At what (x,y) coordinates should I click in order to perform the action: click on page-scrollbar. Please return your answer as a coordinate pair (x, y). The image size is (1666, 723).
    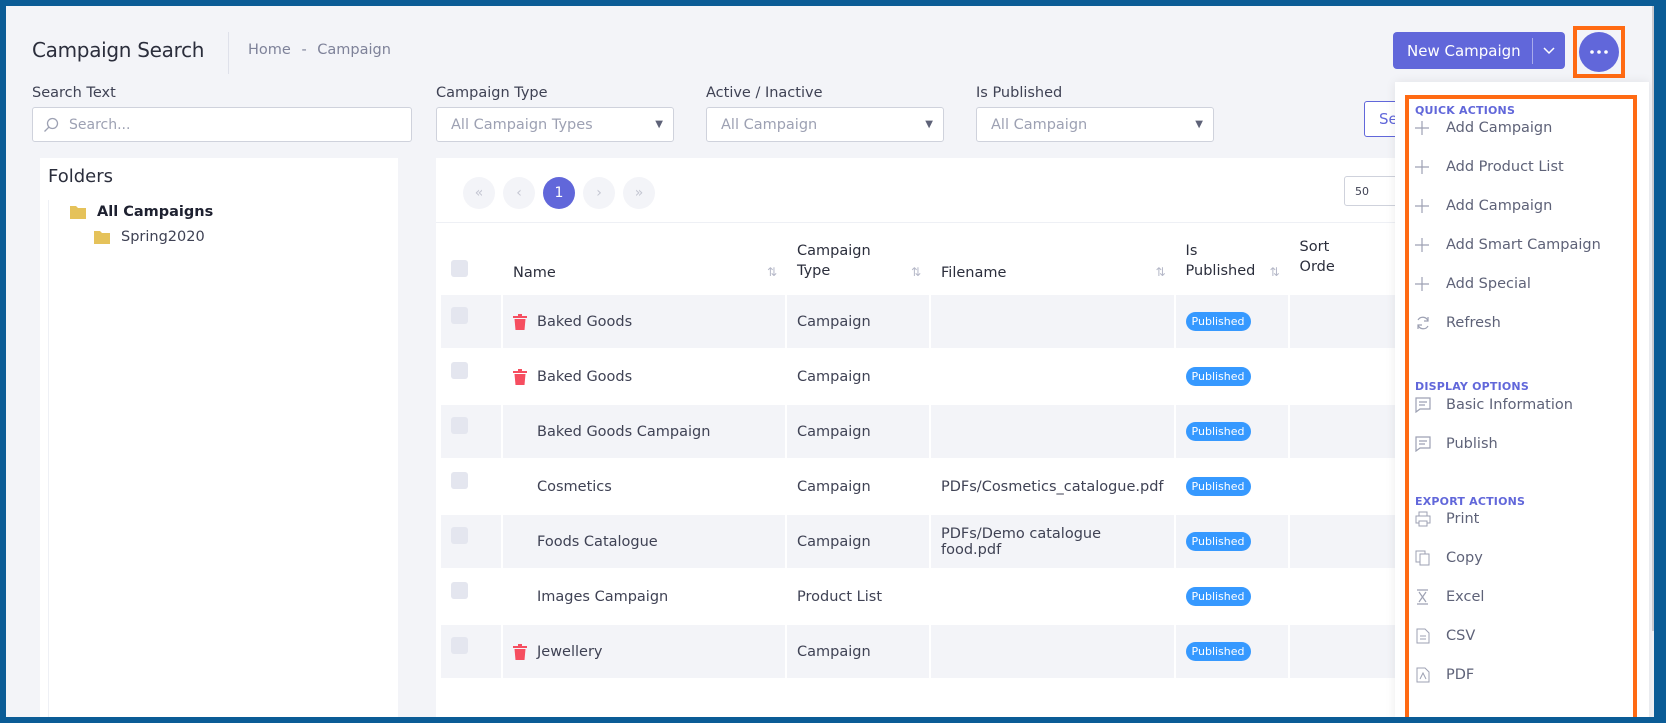
    Looking at the image, I should click on (1653, 318).